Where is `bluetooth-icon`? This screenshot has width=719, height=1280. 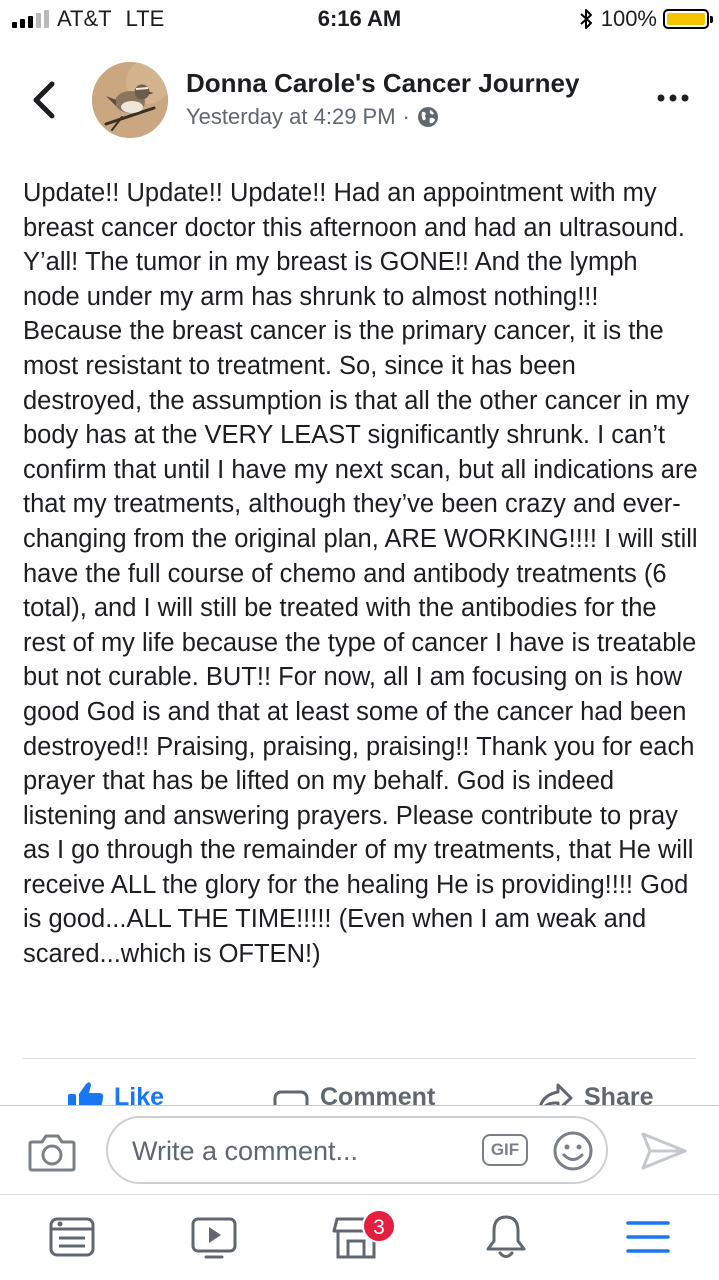 bluetooth-icon is located at coordinates (586, 19).